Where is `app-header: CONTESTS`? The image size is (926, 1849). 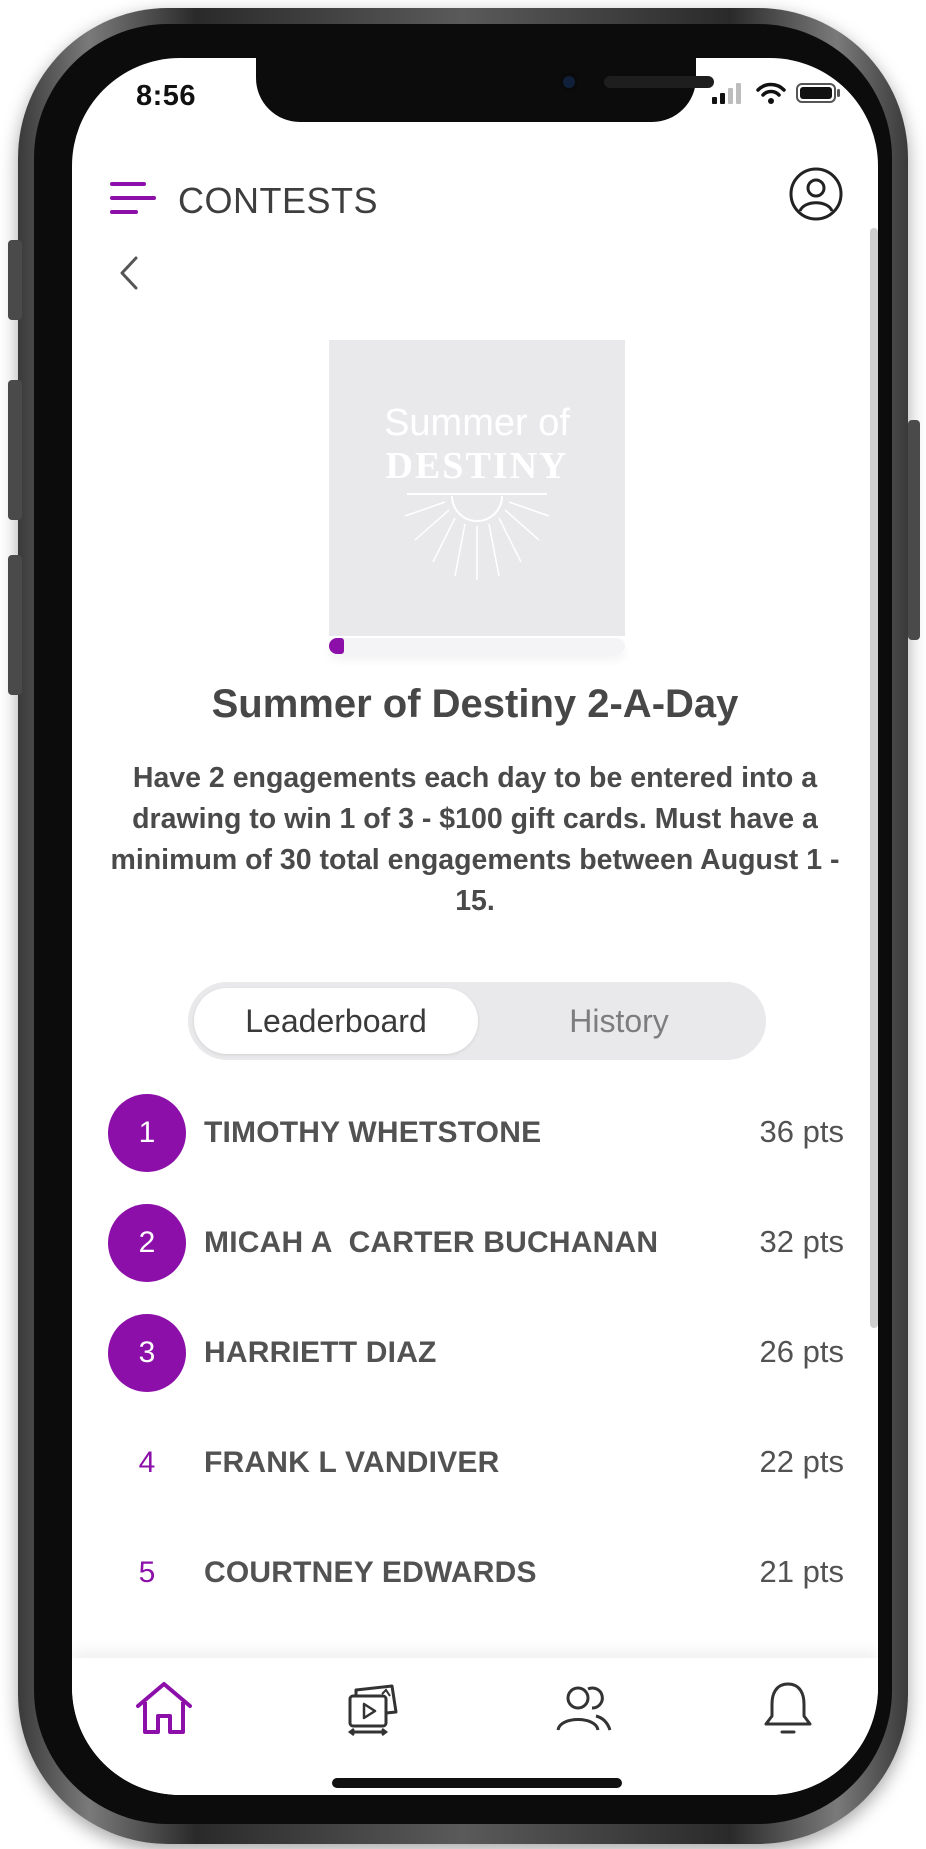 app-header: CONTESTS is located at coordinates (476, 198).